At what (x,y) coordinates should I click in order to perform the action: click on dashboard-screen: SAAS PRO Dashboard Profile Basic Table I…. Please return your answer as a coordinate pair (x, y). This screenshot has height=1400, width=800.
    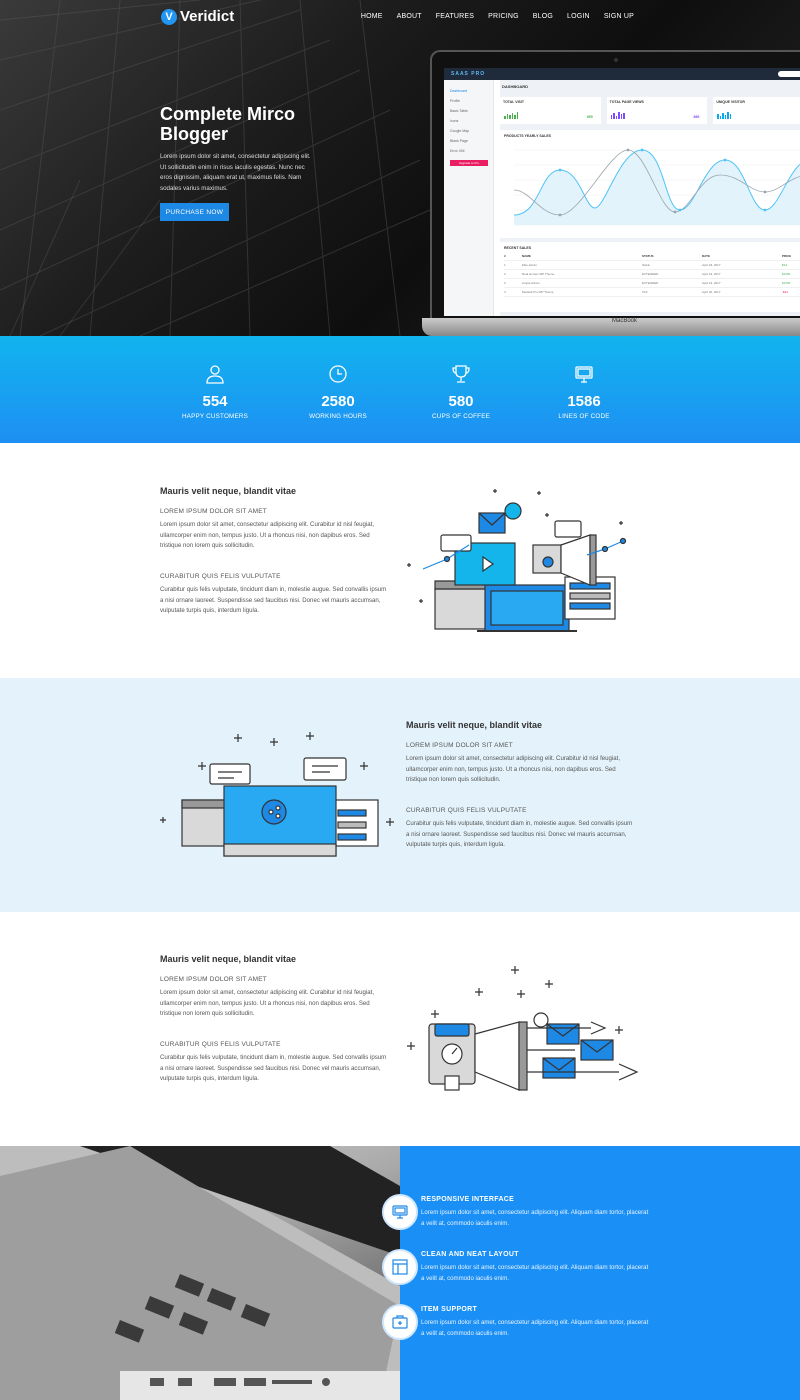
    Looking at the image, I should click on (622, 192).